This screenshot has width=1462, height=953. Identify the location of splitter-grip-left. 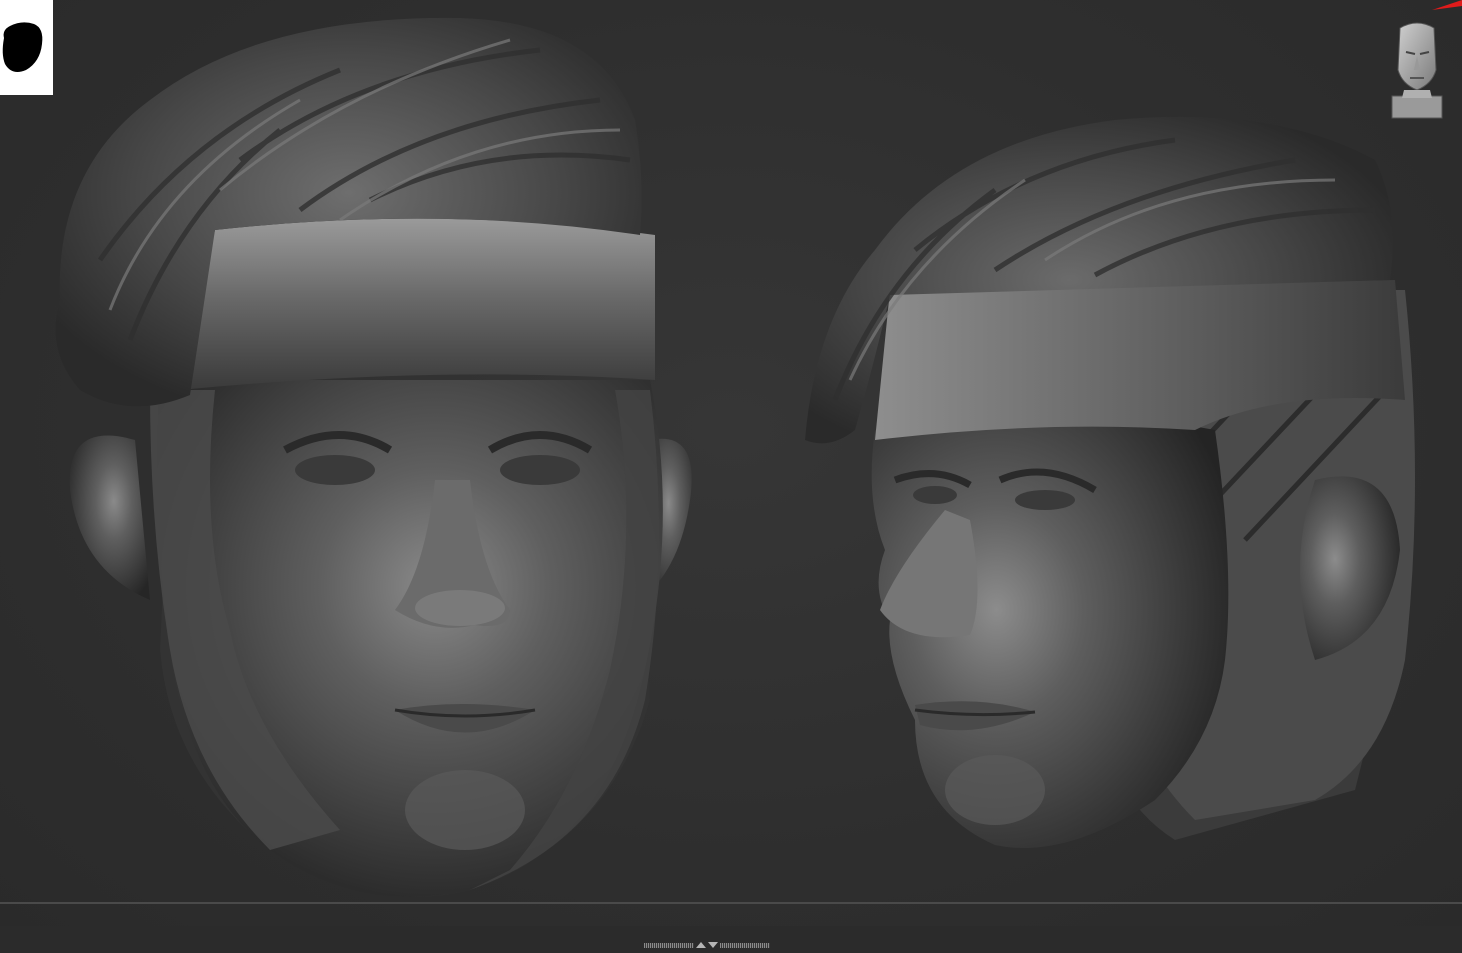
(669, 945).